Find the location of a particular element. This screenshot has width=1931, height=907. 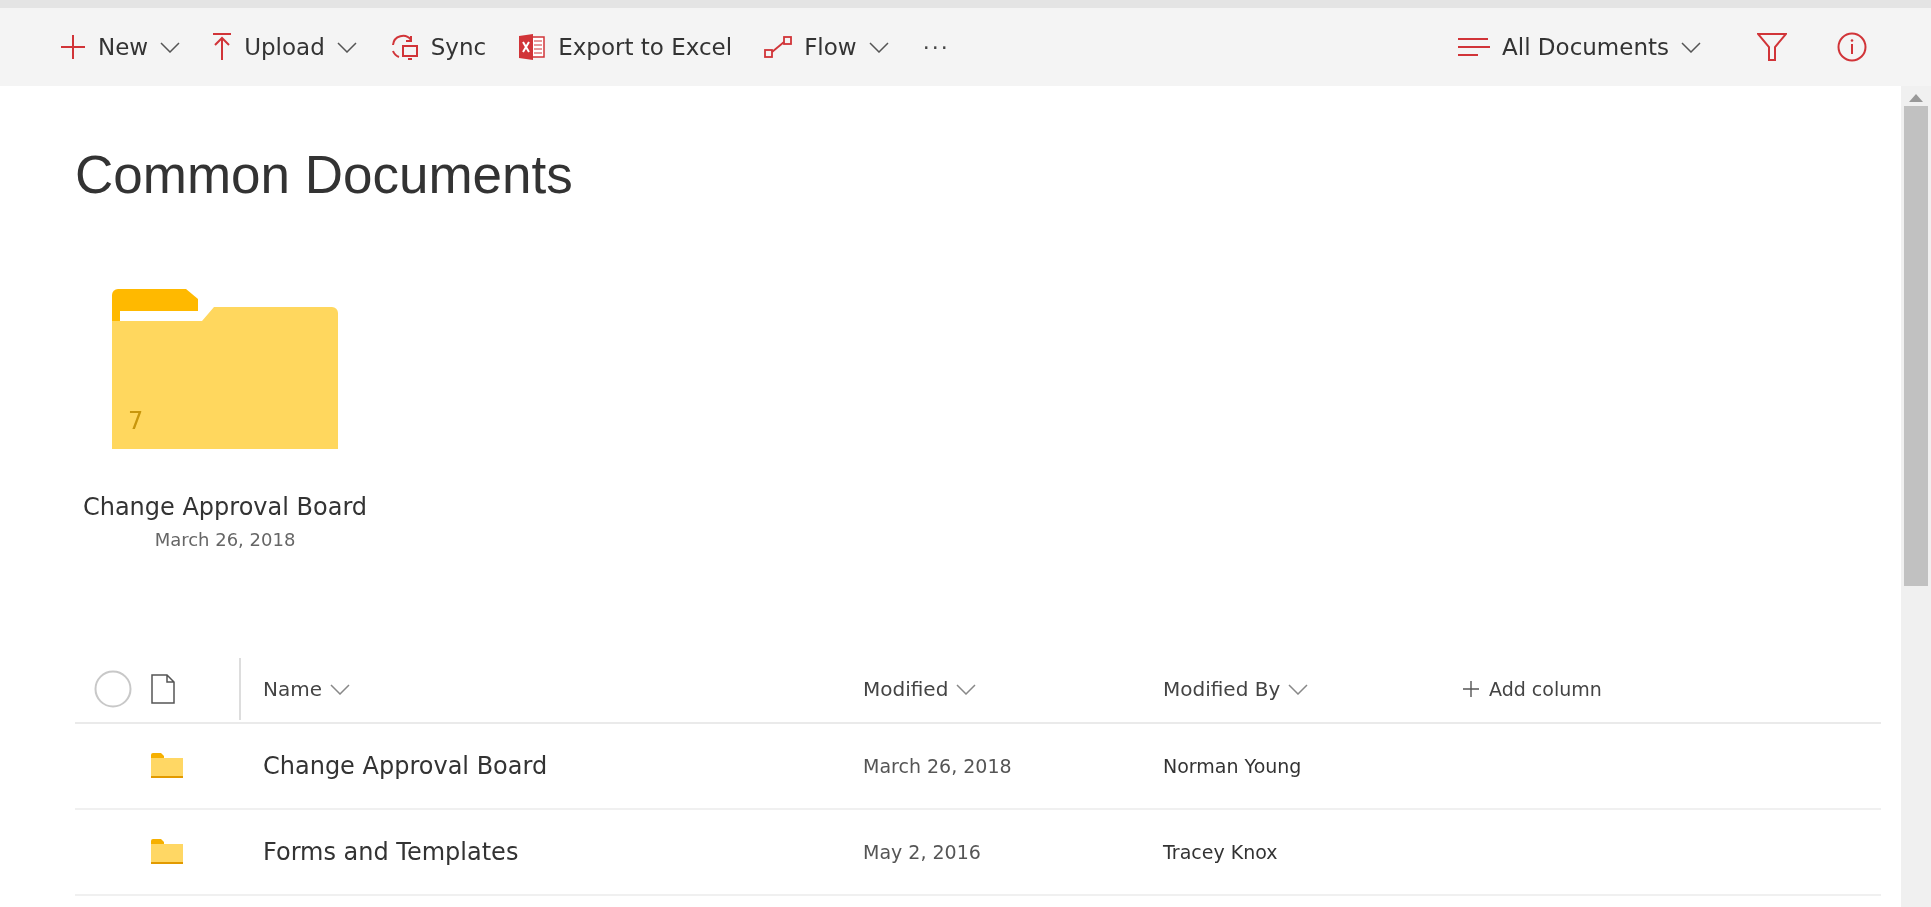

modified-by-cell-text: Norman Young is located at coordinates (1233, 766).